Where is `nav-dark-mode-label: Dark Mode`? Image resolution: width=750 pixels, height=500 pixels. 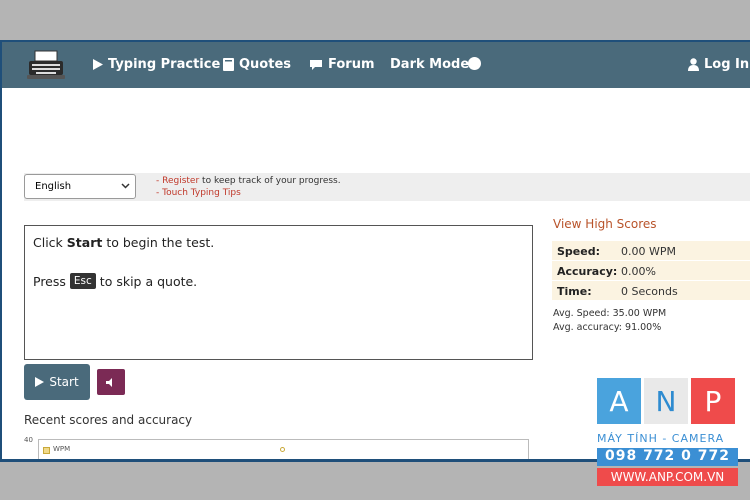 nav-dark-mode-label: Dark Mode is located at coordinates (430, 64).